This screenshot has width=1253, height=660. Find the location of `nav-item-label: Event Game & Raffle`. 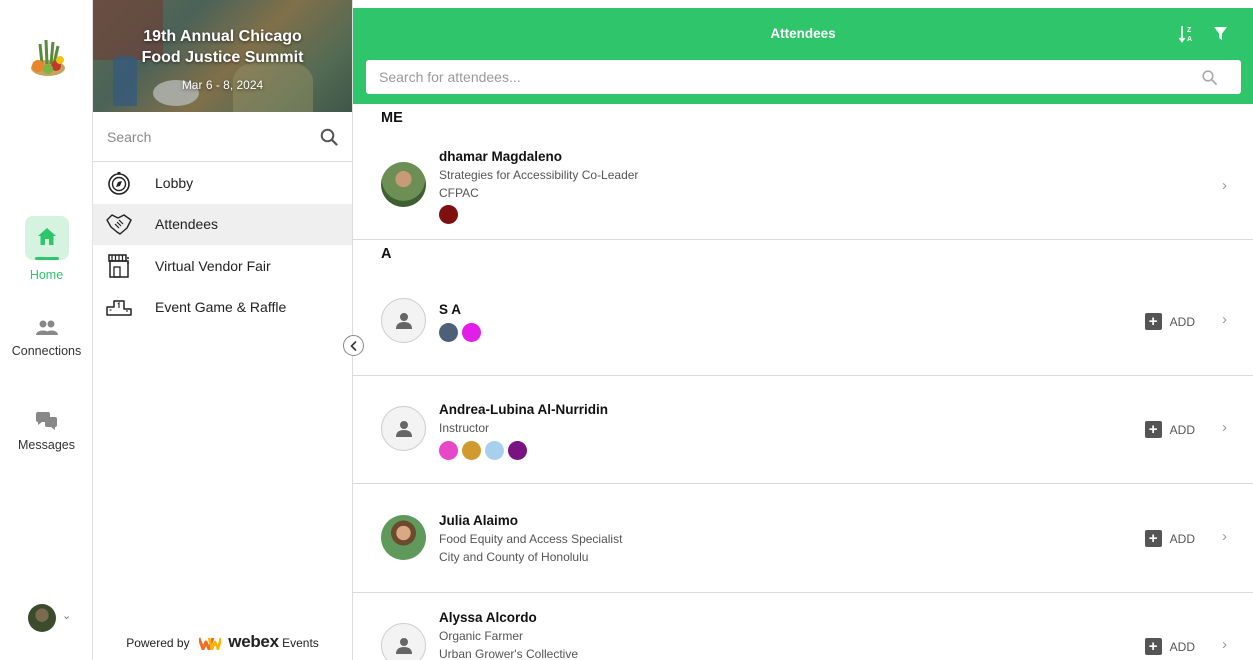

nav-item-label: Event Game & Raffle is located at coordinates (221, 307).